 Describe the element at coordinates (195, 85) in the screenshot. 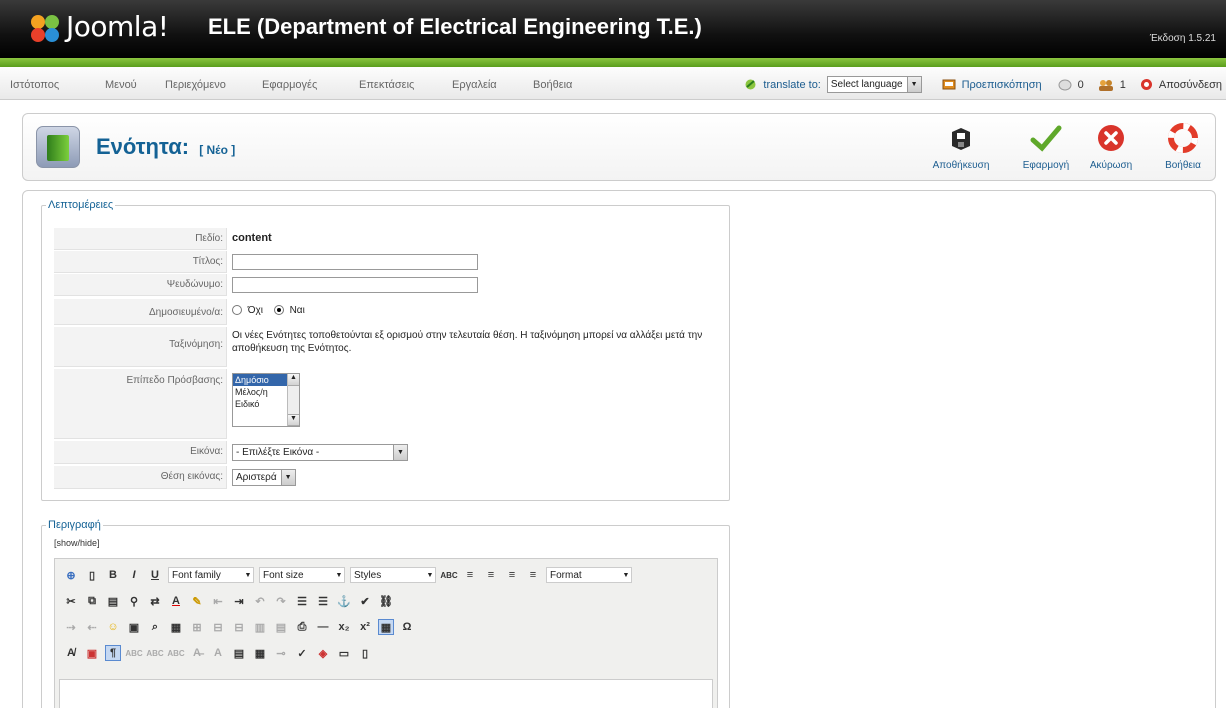

I see `menu-item-content: Περιεχόμενο` at that location.